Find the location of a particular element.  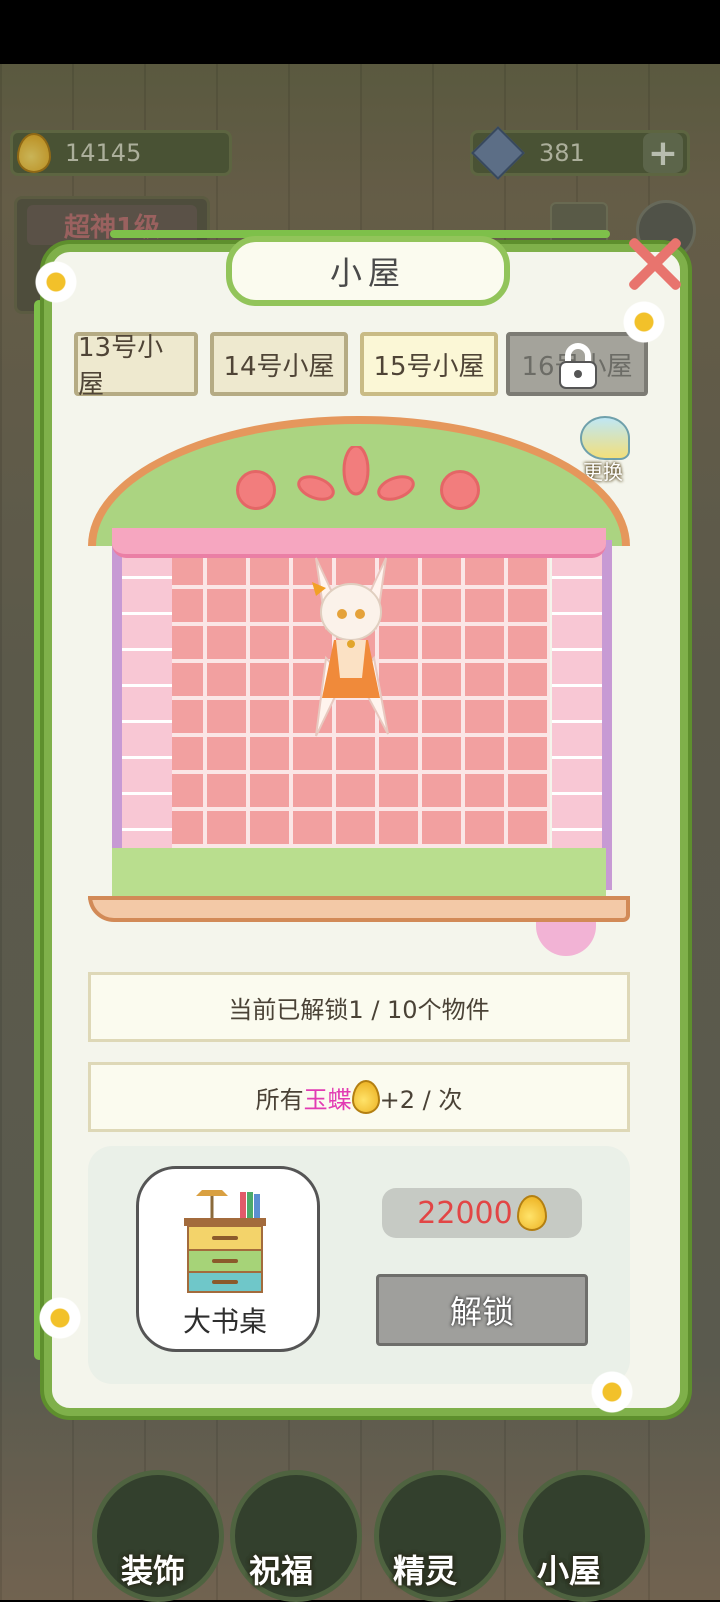

bonus-bar: 所有 玉蝶 +2 / 次 is located at coordinates (359, 1097).